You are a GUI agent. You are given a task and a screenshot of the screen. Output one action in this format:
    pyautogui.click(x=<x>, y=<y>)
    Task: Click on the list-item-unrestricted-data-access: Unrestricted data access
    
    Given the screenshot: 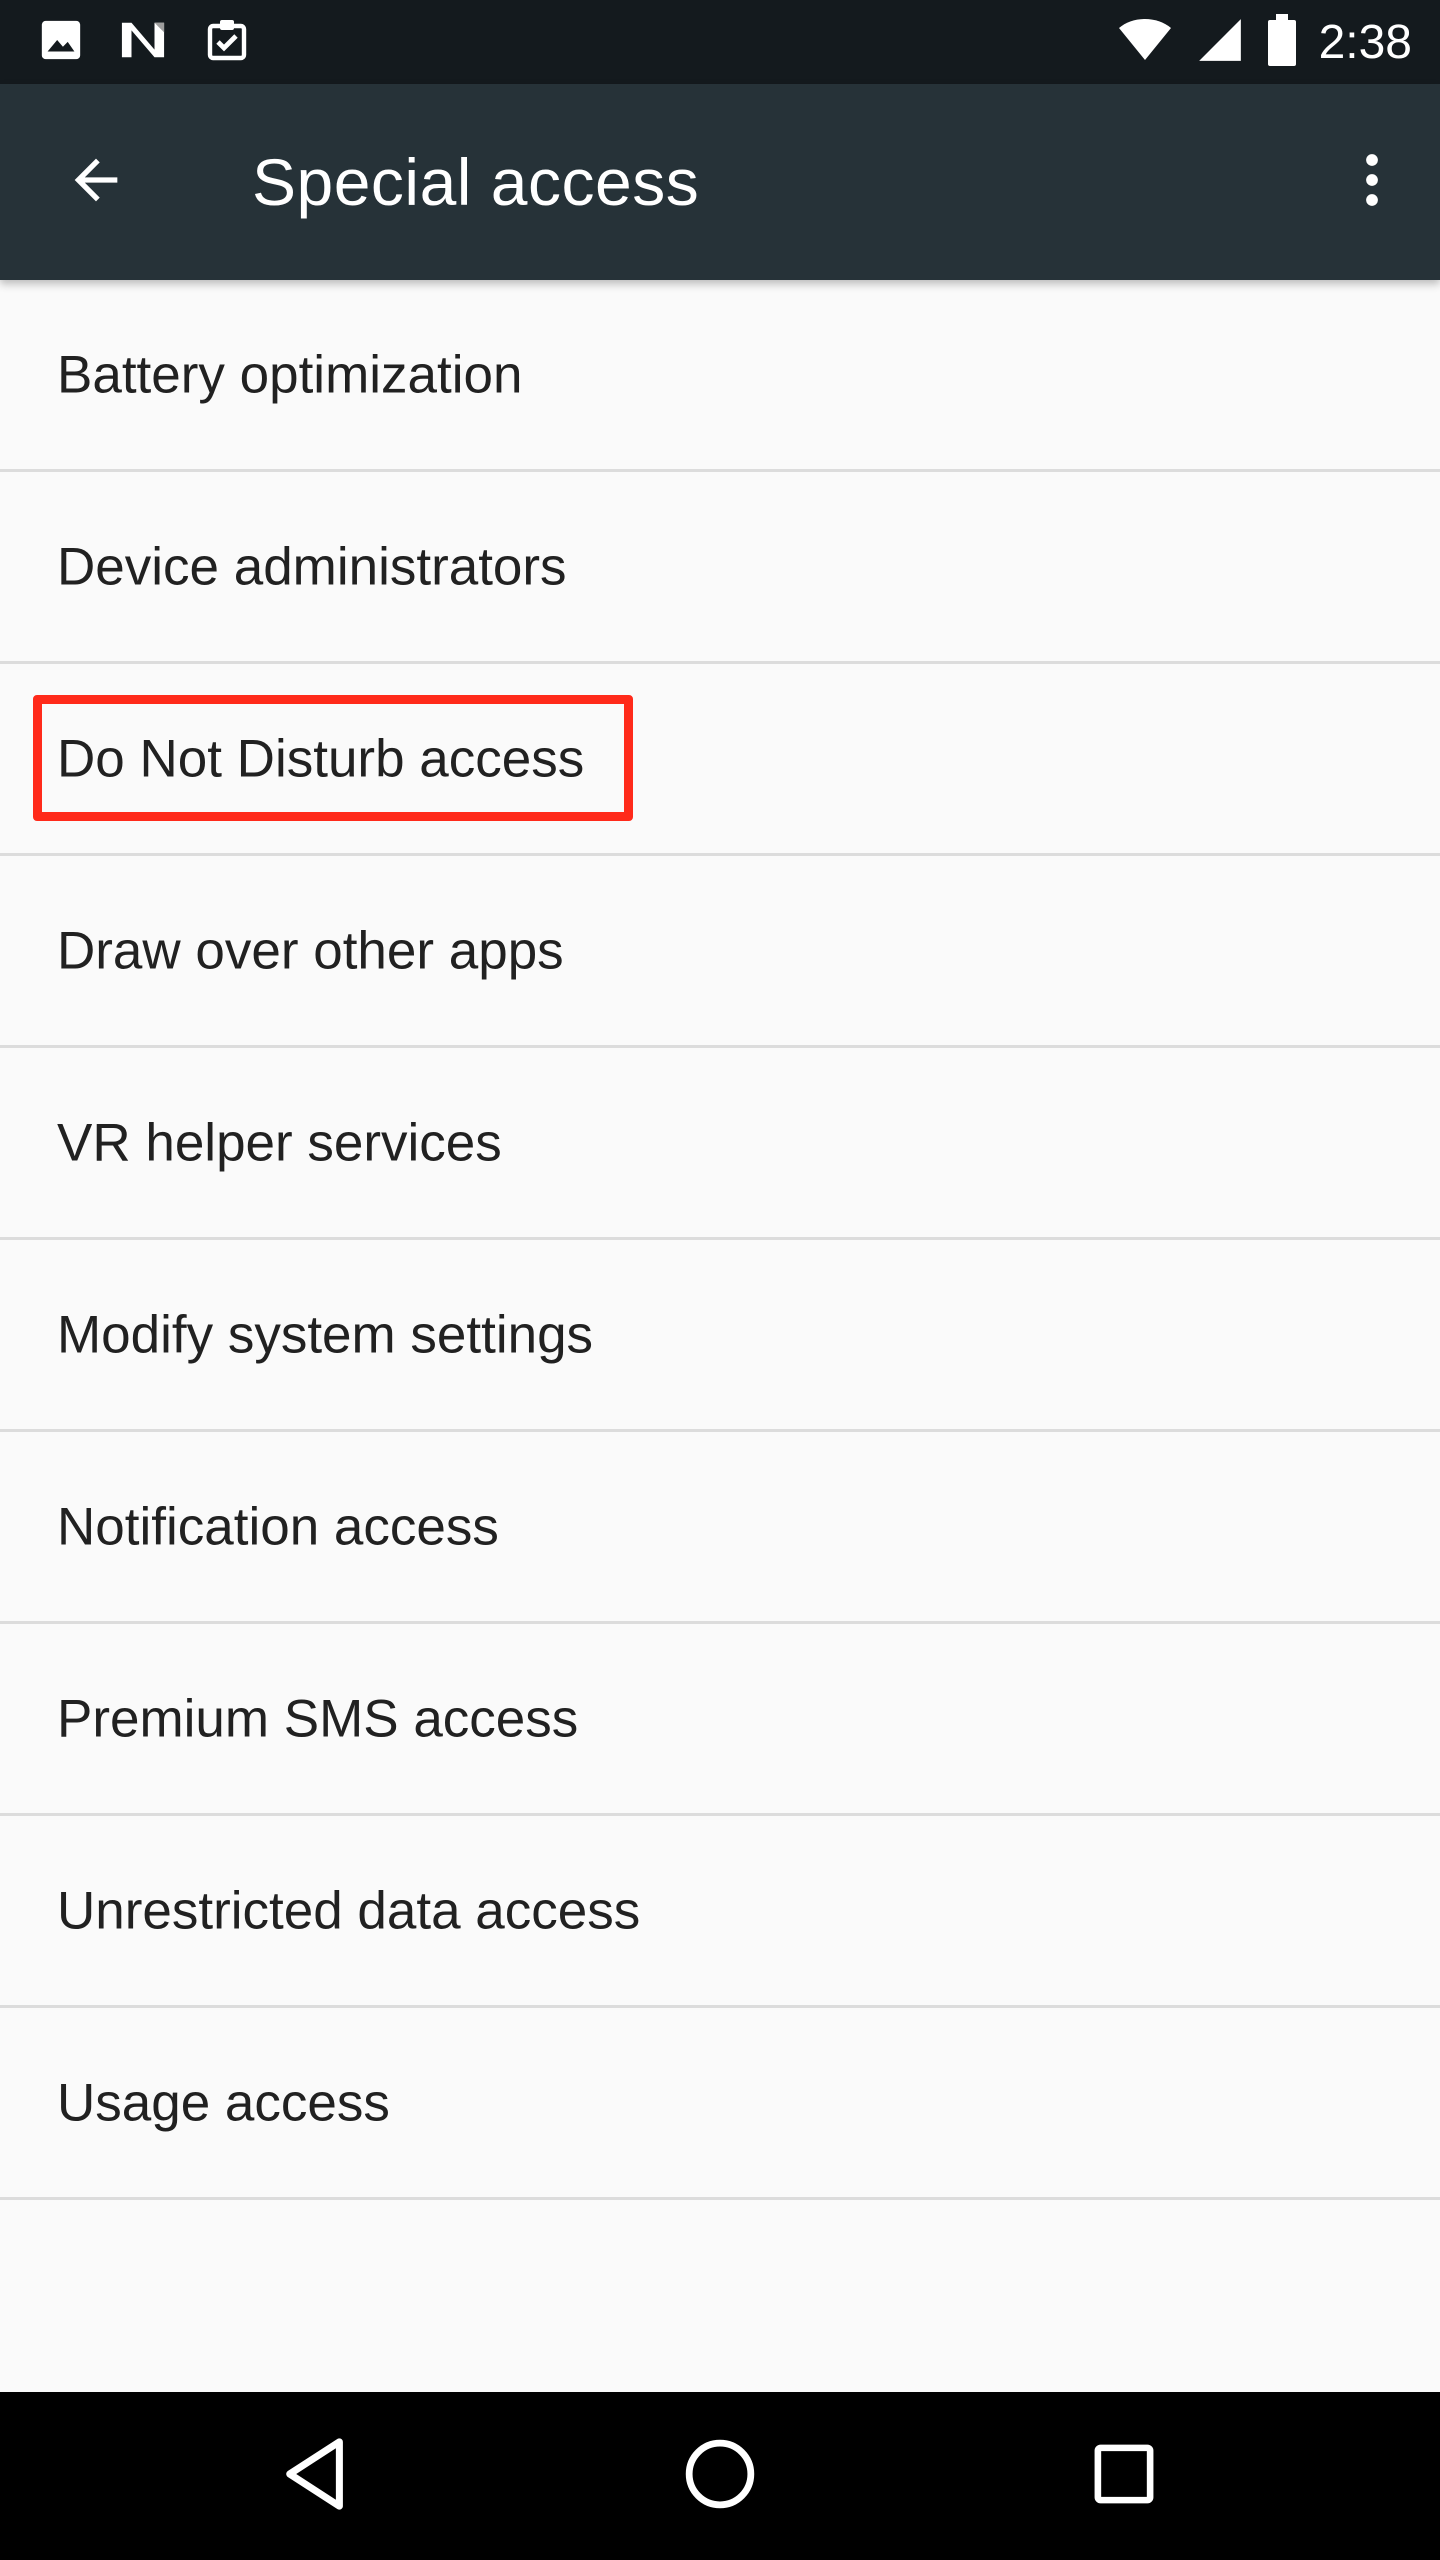 What is the action you would take?
    pyautogui.click(x=720, y=1912)
    